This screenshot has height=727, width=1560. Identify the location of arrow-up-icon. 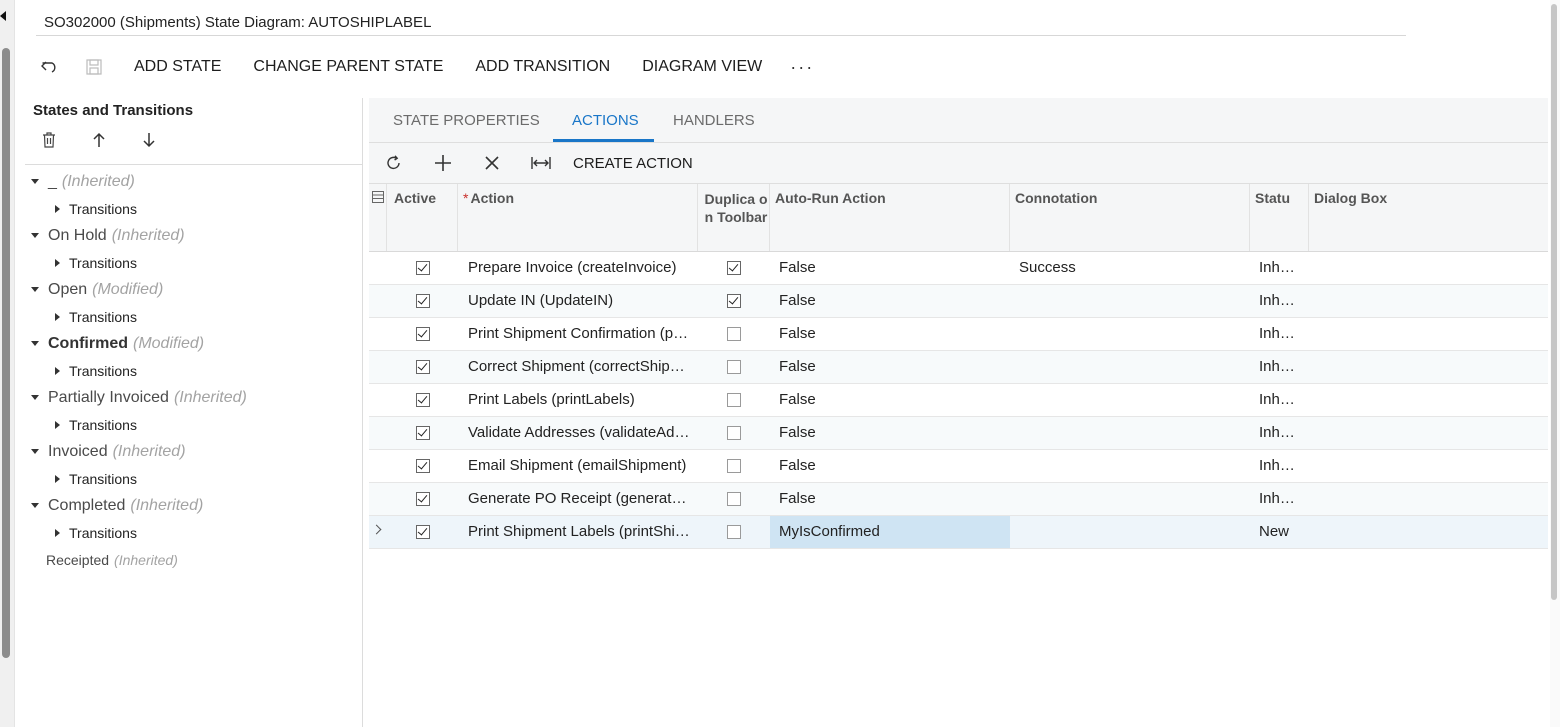
(99, 140).